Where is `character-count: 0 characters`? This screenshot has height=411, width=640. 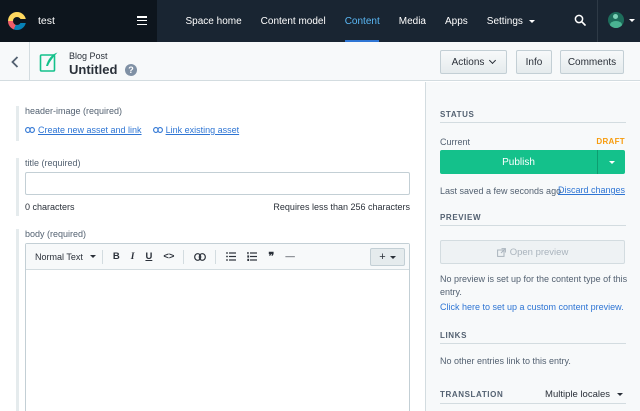 character-count: 0 characters is located at coordinates (50, 207).